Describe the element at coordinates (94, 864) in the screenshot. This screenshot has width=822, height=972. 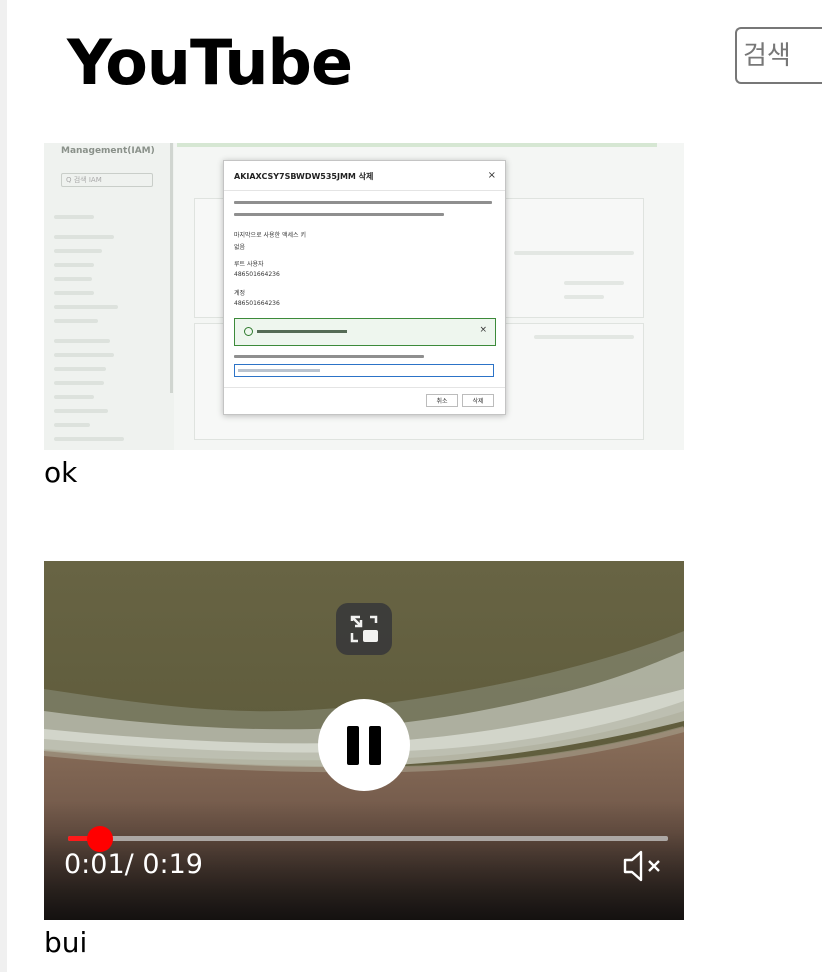
I see `current-time: 0:01` at that location.